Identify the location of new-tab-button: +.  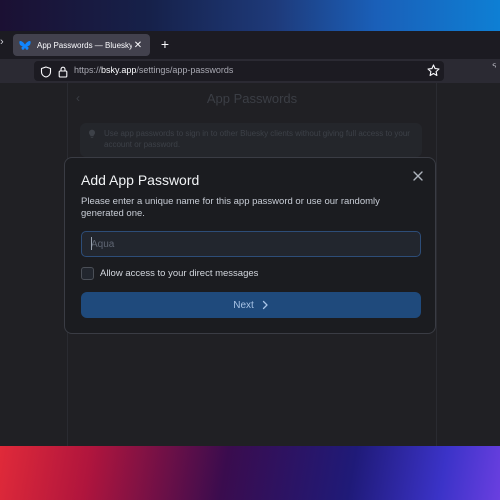
(165, 44).